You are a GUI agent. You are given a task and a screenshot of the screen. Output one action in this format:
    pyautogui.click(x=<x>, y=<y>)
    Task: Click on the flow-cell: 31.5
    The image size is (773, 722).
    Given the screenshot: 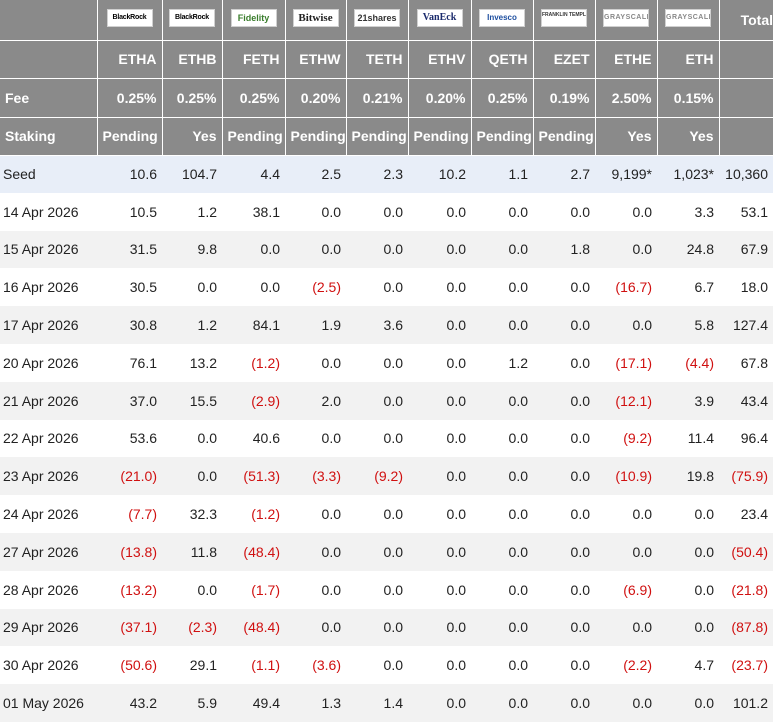 What is the action you would take?
    pyautogui.click(x=129, y=249)
    